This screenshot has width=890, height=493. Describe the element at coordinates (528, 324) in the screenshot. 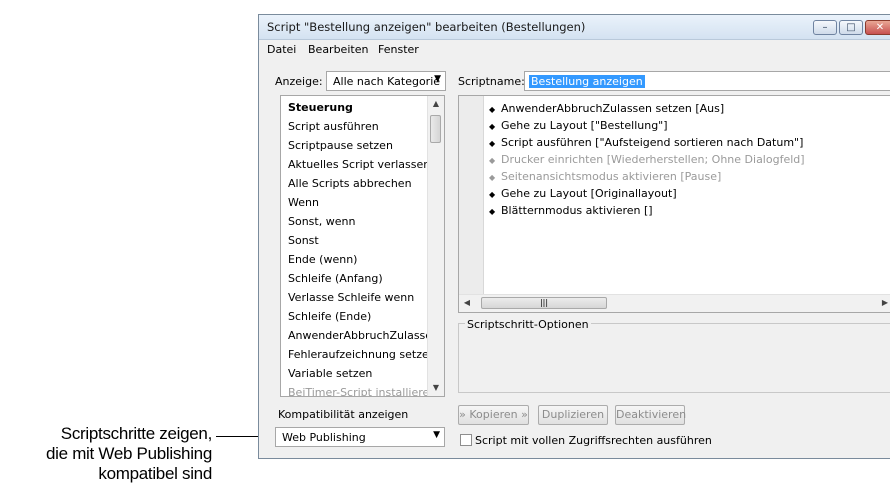

I see `step-options-title: Scriptschritt-Optionen` at that location.